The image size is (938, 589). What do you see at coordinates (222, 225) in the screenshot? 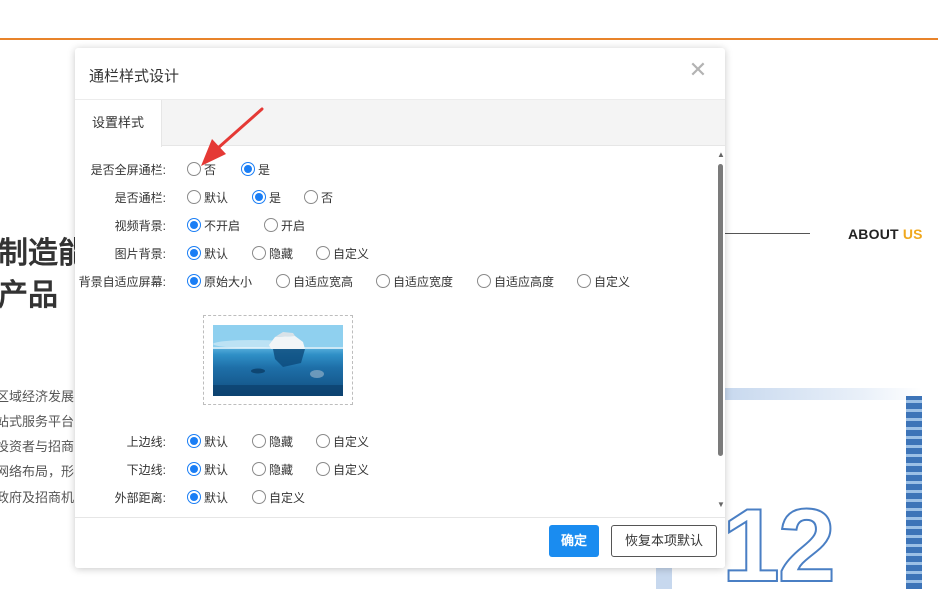
I see `radio-label: 不开启` at bounding box center [222, 225].